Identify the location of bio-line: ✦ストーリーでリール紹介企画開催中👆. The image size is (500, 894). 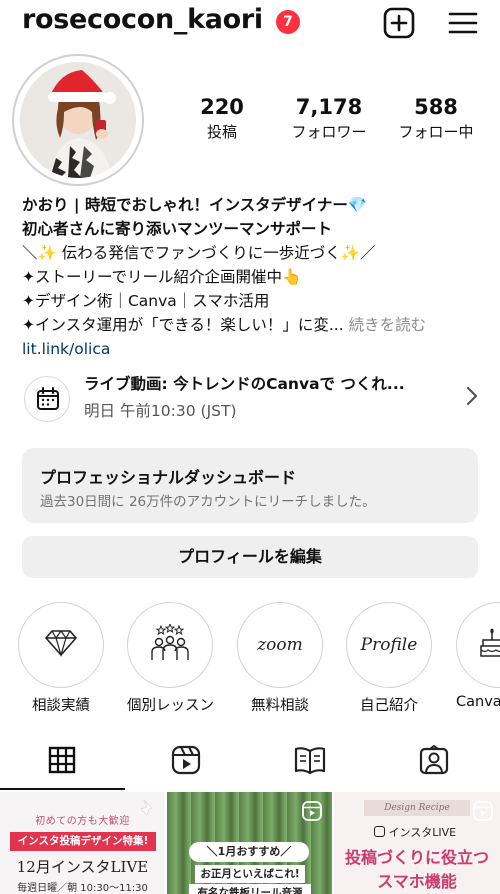
(162, 277).